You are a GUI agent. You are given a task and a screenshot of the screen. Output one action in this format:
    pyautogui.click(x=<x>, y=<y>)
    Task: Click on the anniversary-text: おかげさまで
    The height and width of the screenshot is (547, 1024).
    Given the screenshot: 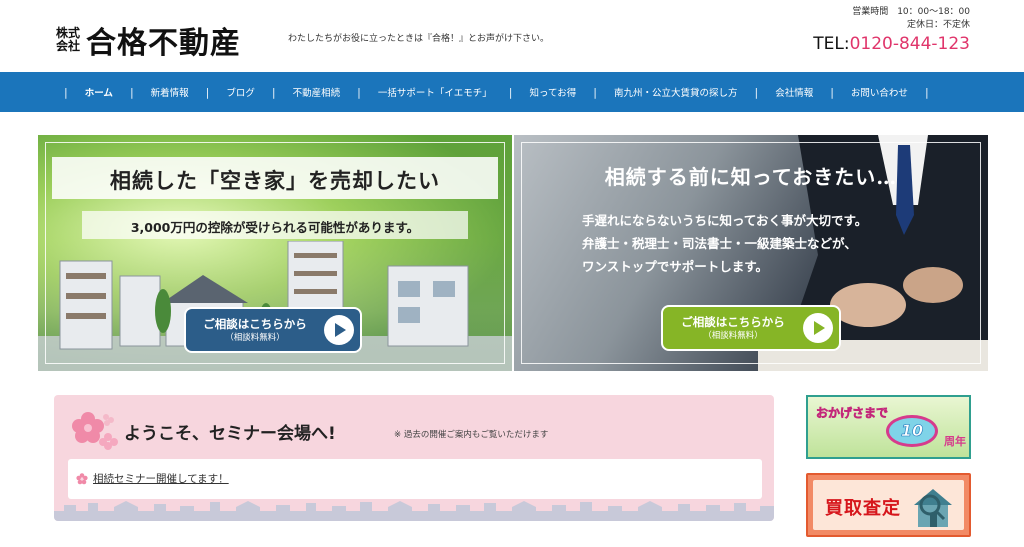 What is the action you would take?
    pyautogui.click(x=852, y=413)
    